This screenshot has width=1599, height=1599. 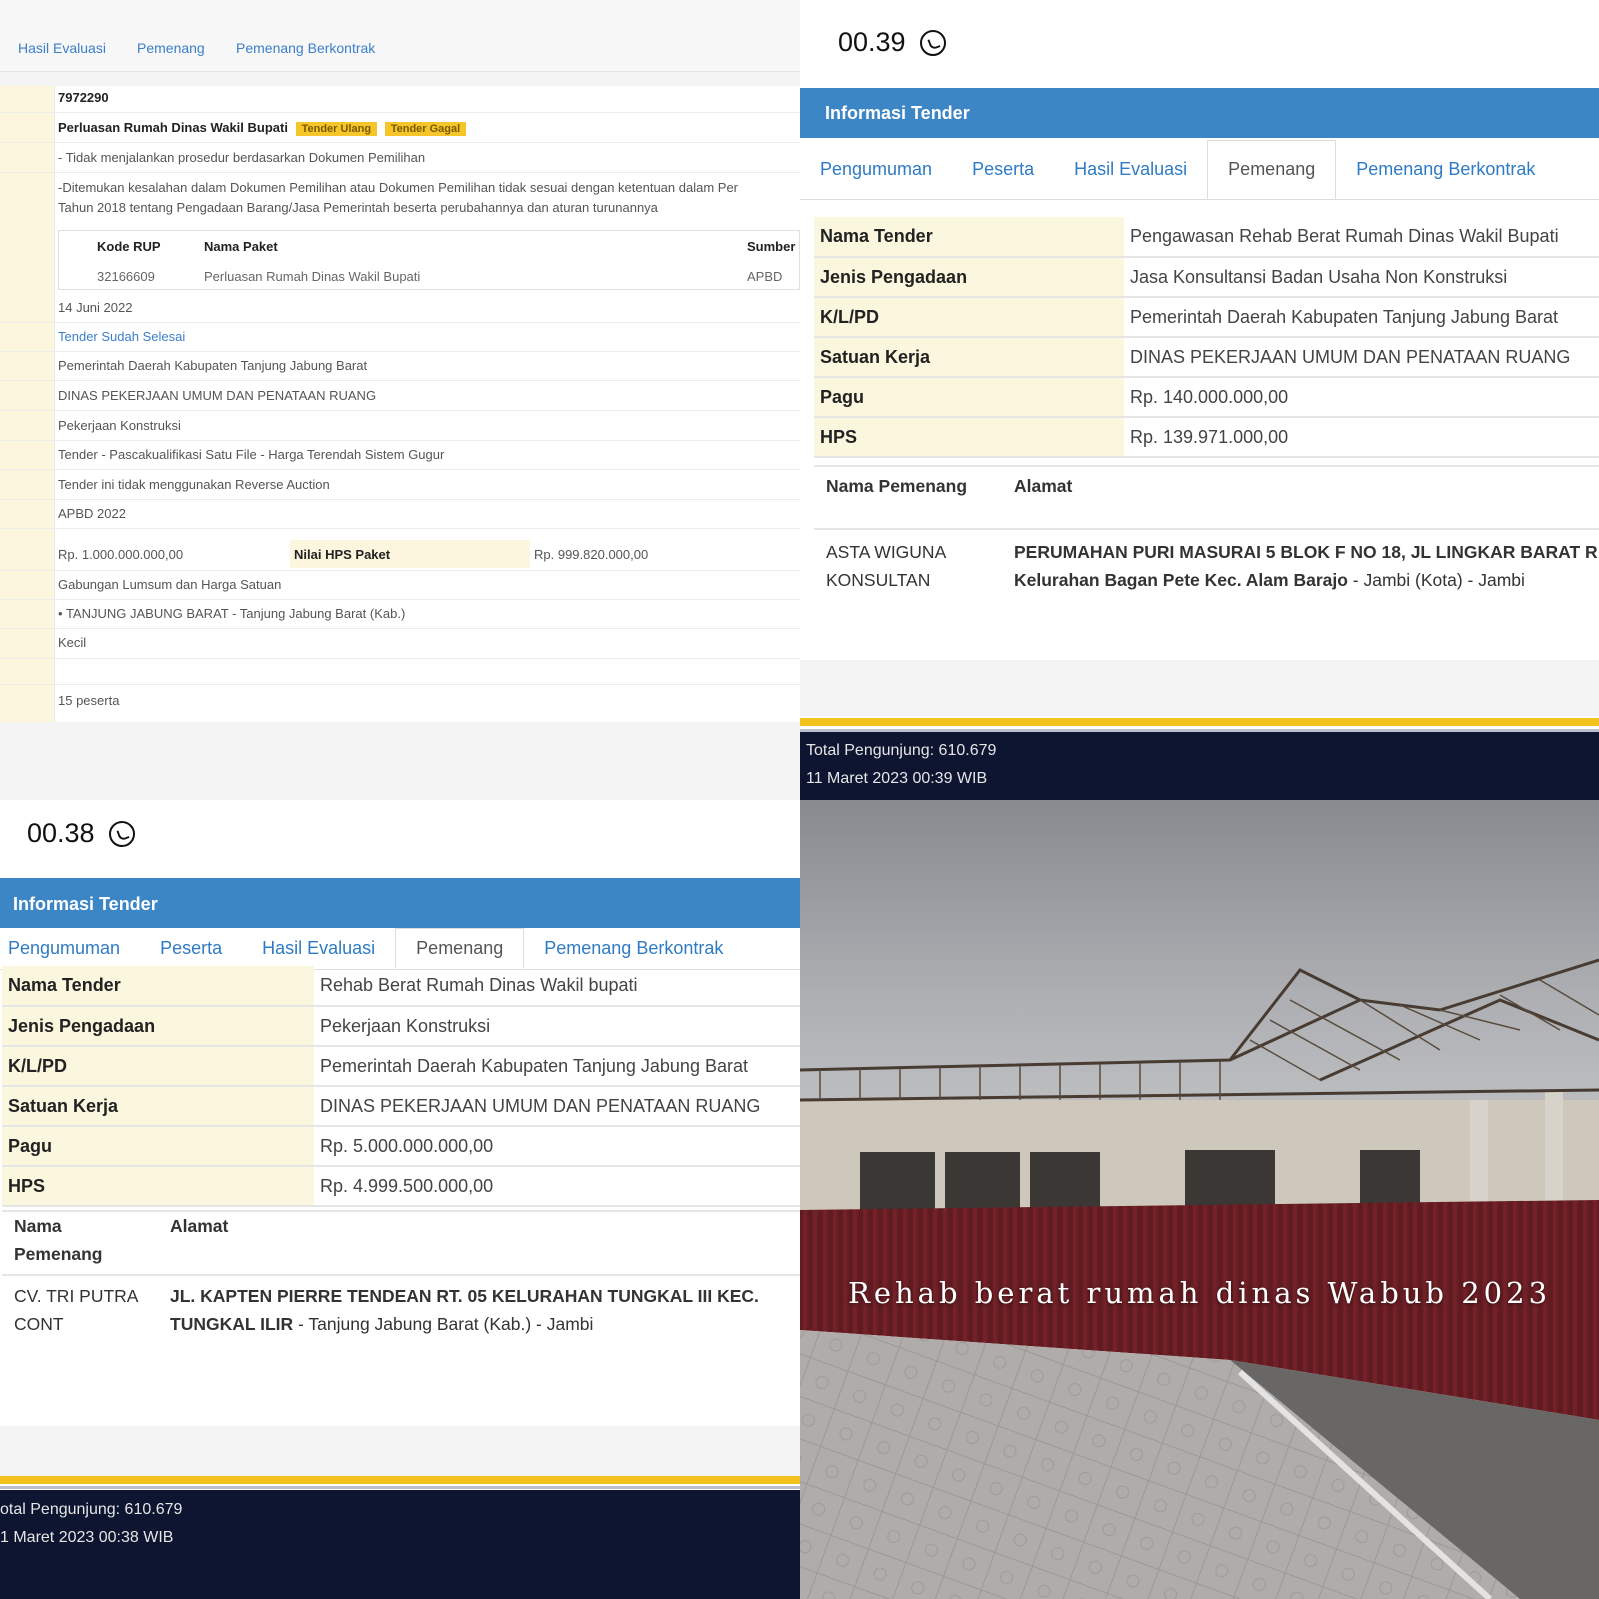 What do you see at coordinates (886, 552) in the screenshot?
I see `winner-name-line-1: ASTA WIGUNA` at bounding box center [886, 552].